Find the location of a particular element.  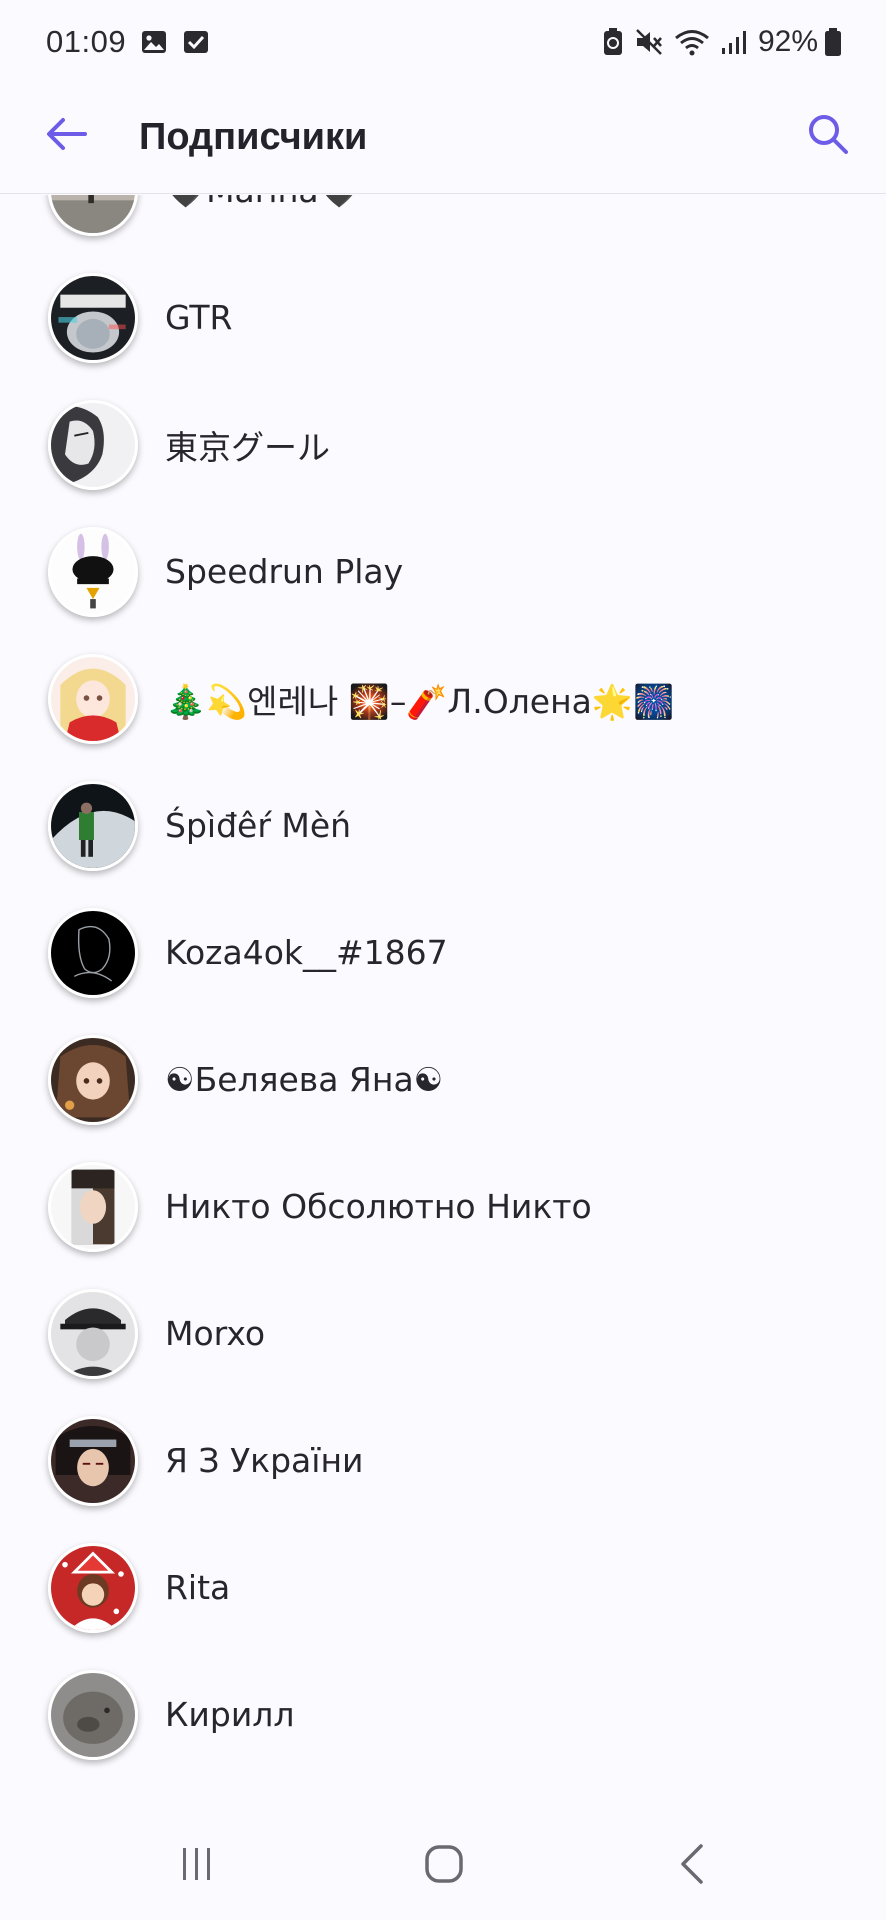

subscriber-name: ☯Беляева Яна☯ is located at coordinates (304, 1079).